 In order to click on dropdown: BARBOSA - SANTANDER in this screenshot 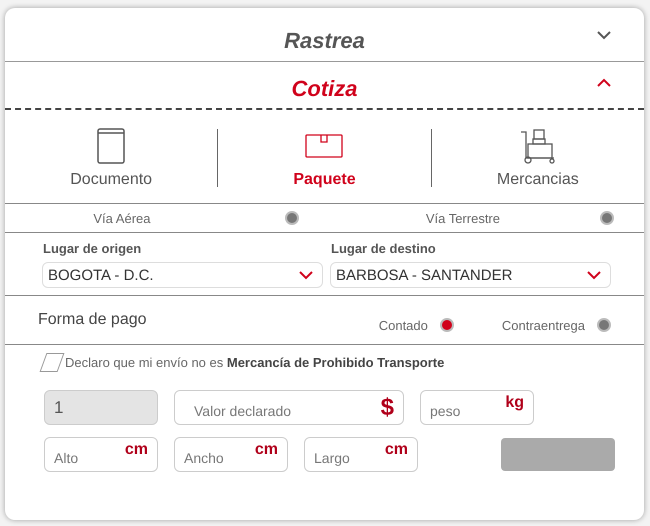, I will do `click(470, 275)`.